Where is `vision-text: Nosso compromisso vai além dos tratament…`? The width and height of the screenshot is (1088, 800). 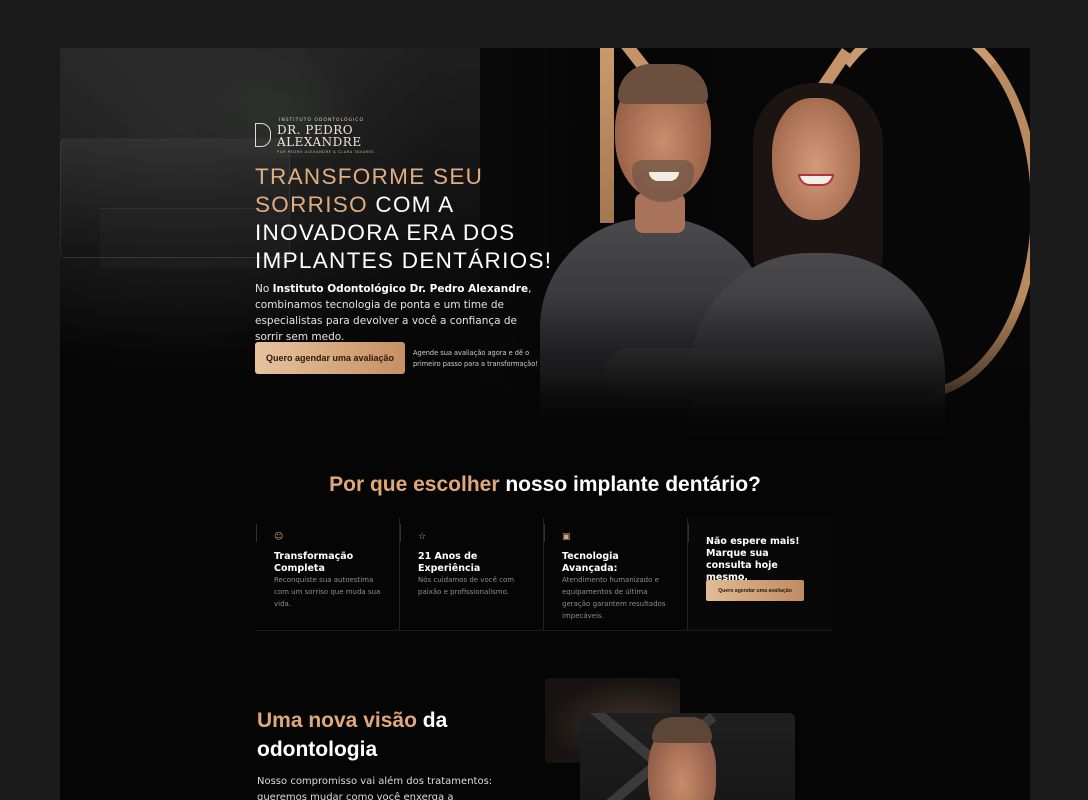 vision-text: Nosso compromisso vai além dos tratament… is located at coordinates (375, 788).